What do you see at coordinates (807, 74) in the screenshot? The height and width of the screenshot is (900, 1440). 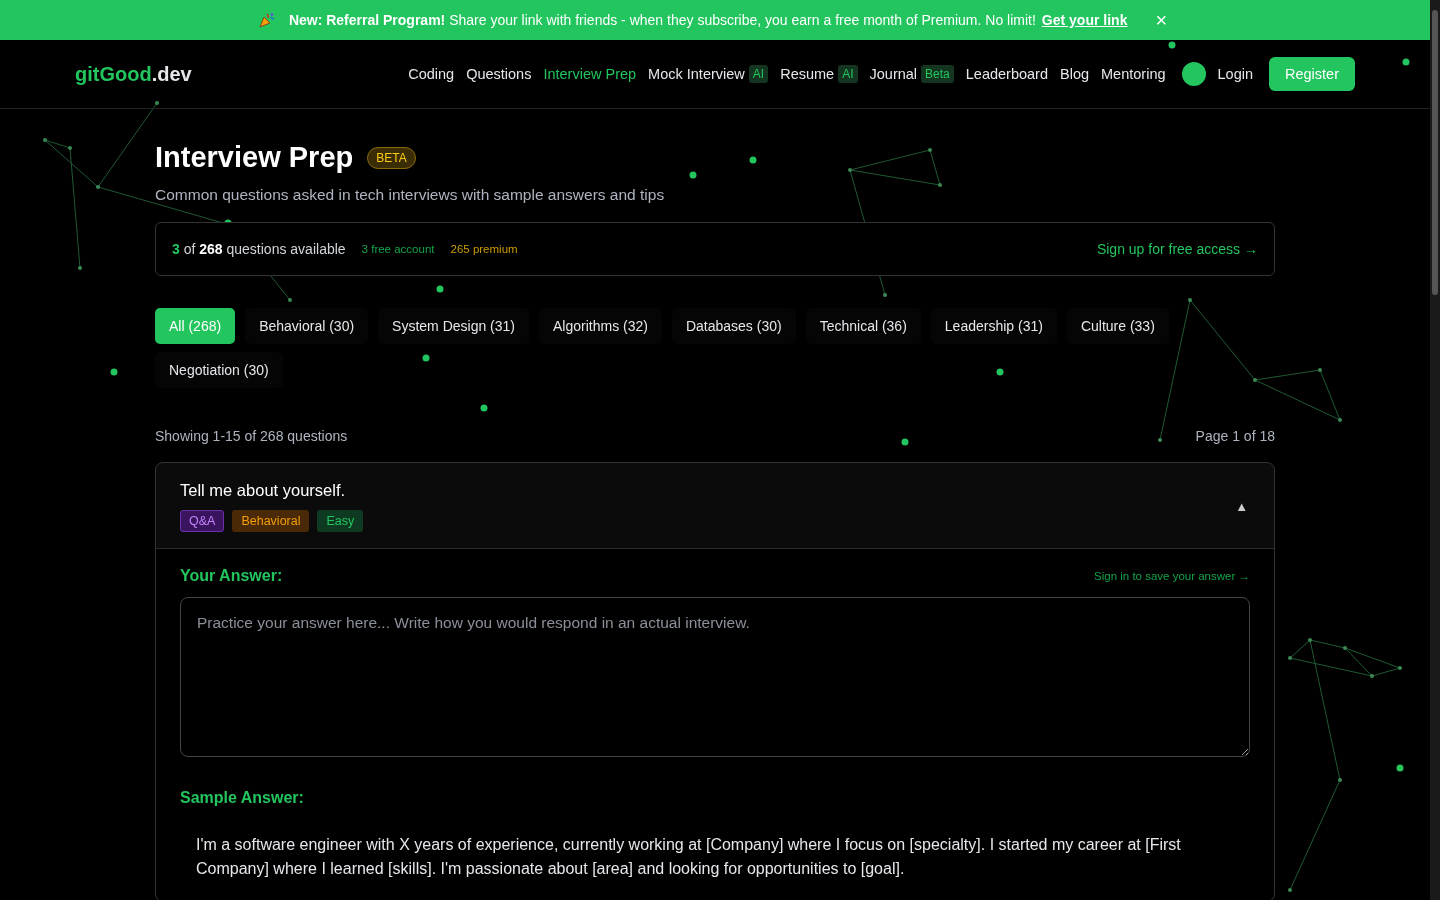 I see `nav-link: Resume` at bounding box center [807, 74].